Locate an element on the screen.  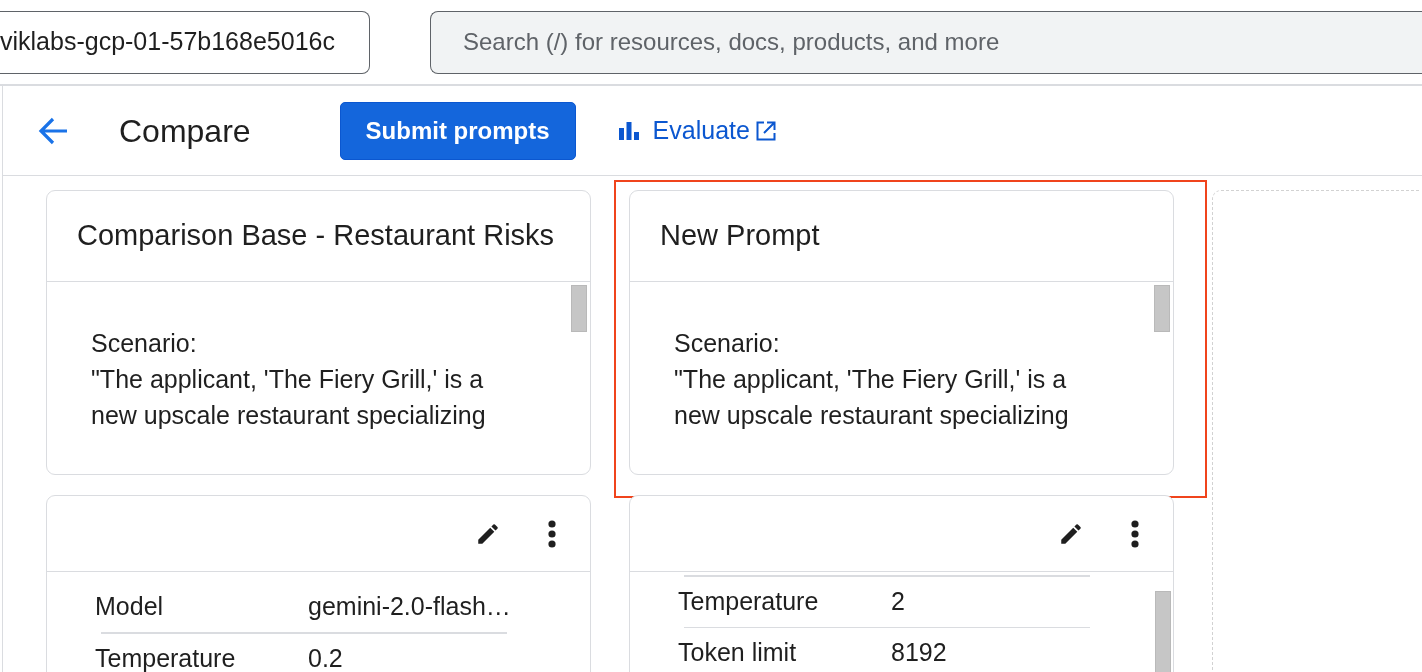
setting-value: 8192 is located at coordinates (919, 653).